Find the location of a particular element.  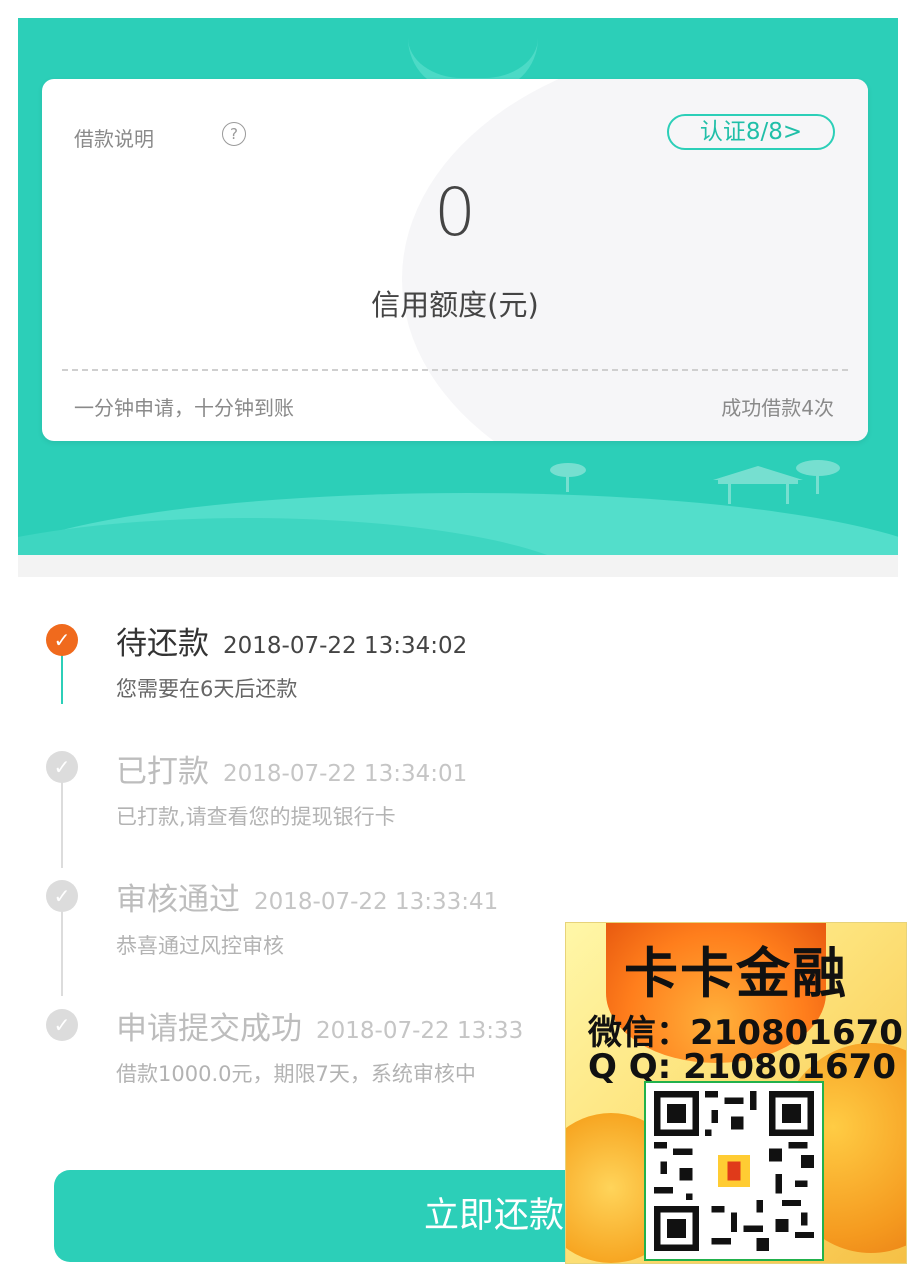

timeline-step-title: 已打款 2018-07-22 13:34:01 is located at coordinates (291, 768).